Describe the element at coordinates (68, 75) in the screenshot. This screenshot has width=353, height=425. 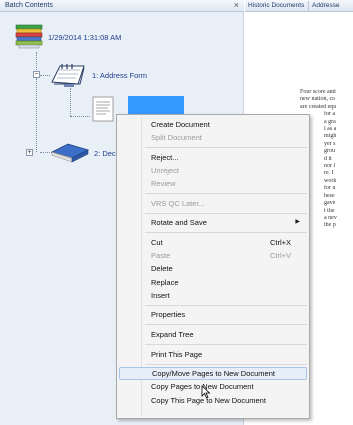
I see `open-binder-icon` at that location.